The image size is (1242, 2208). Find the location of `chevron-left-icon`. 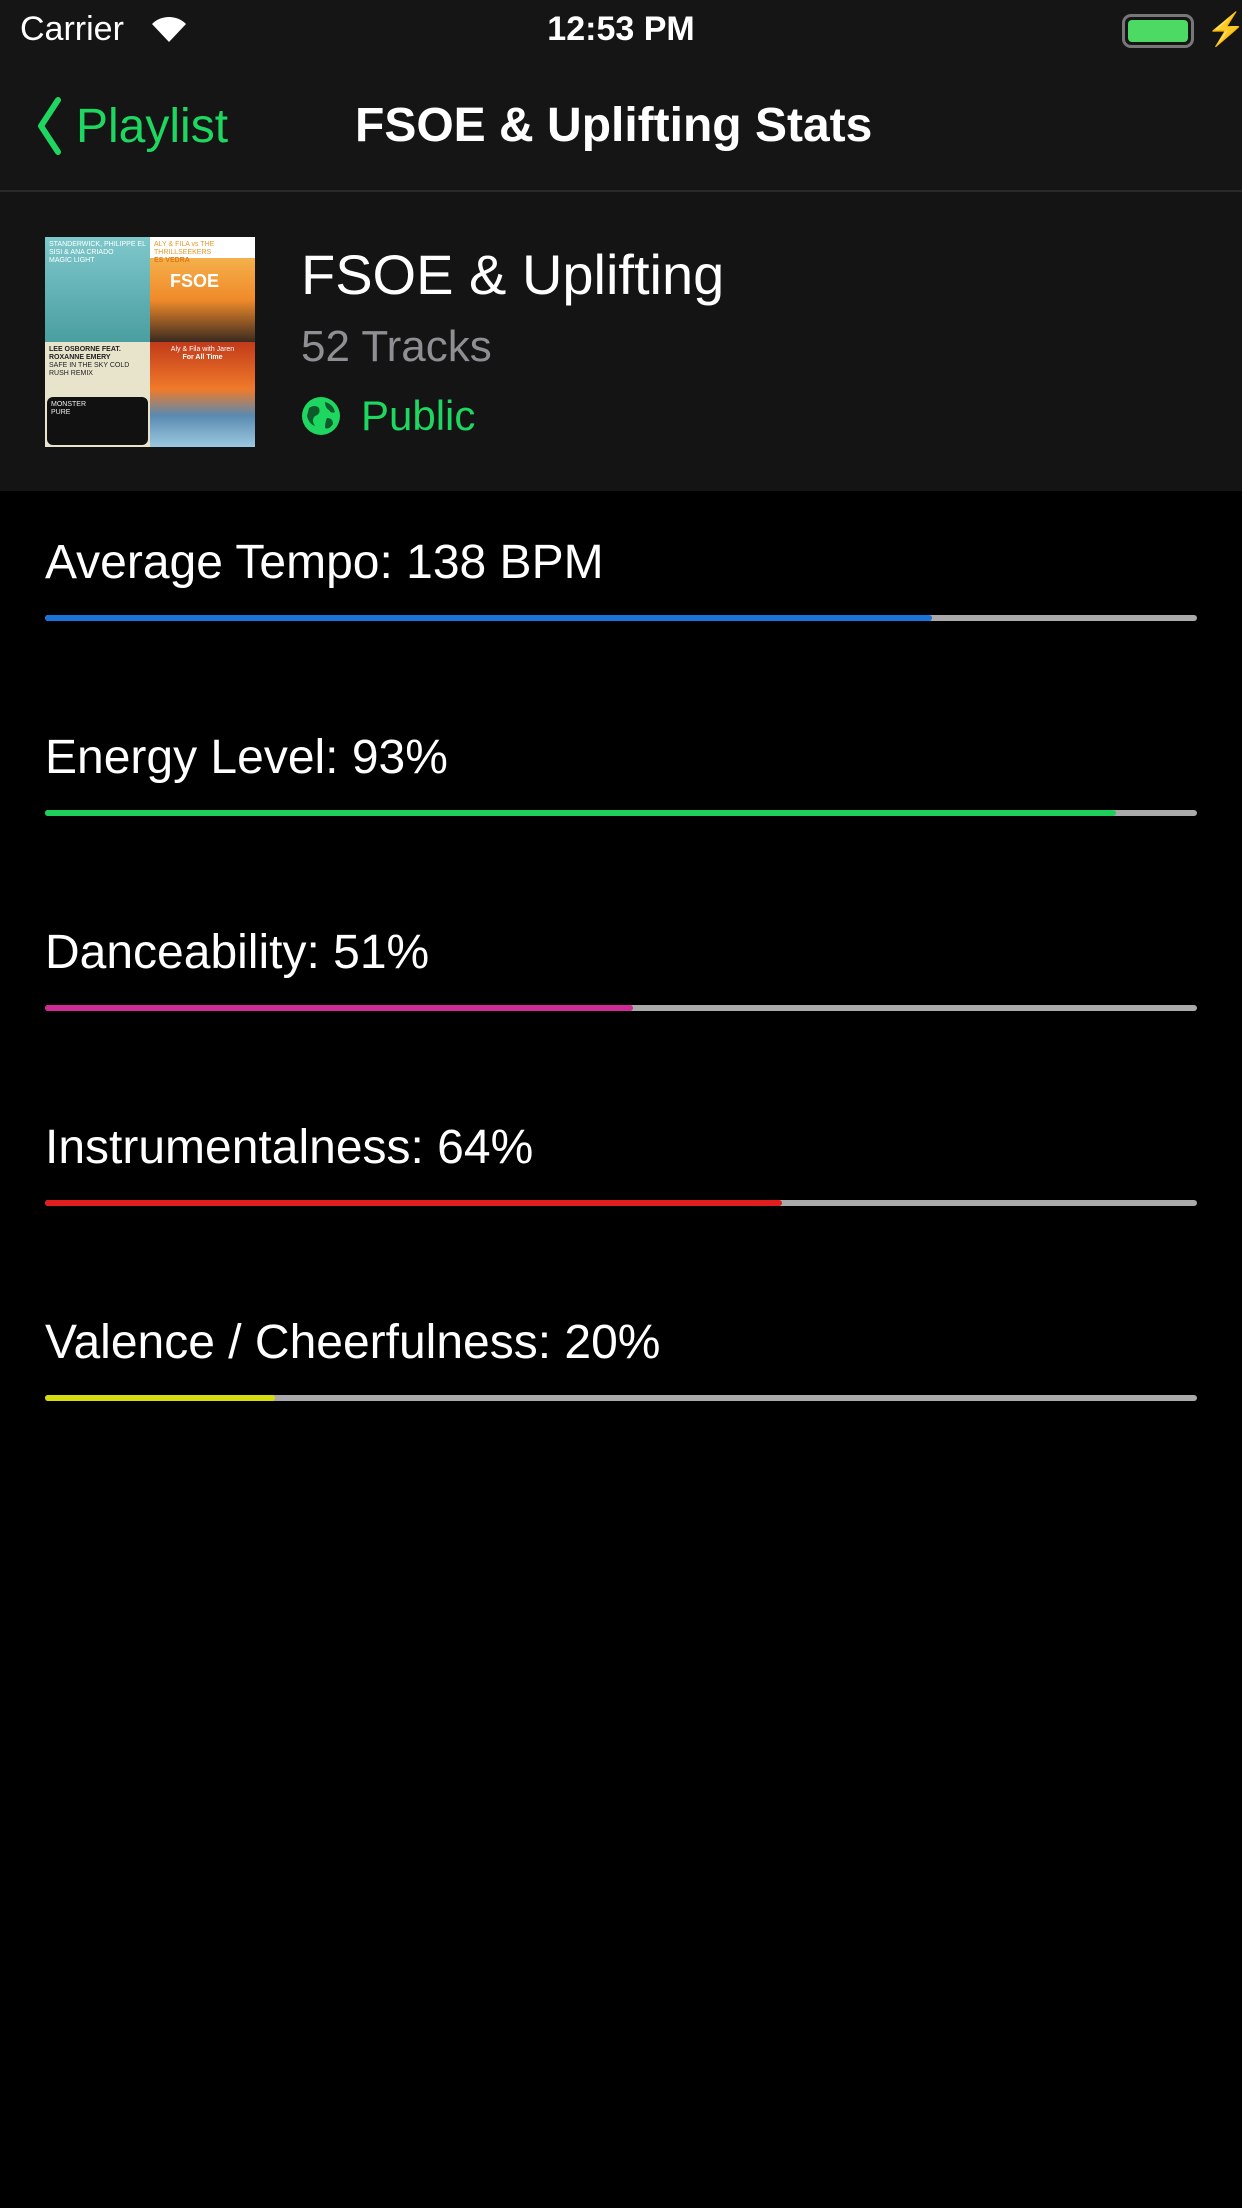

chevron-left-icon is located at coordinates (49, 126).